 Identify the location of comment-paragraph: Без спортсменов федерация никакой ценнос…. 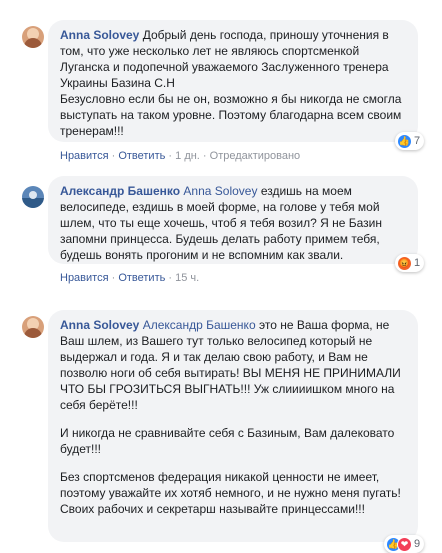
(230, 493).